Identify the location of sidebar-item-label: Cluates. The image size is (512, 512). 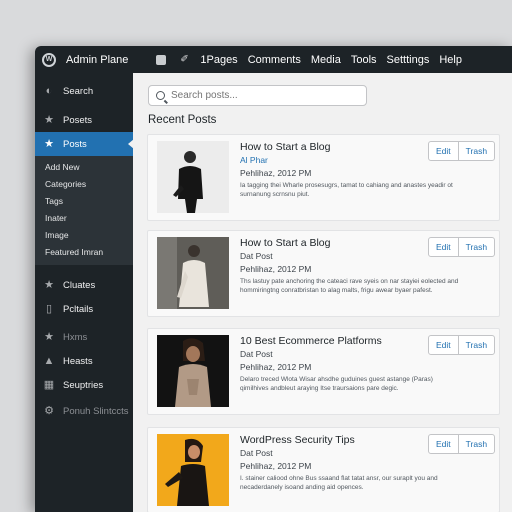
(79, 285).